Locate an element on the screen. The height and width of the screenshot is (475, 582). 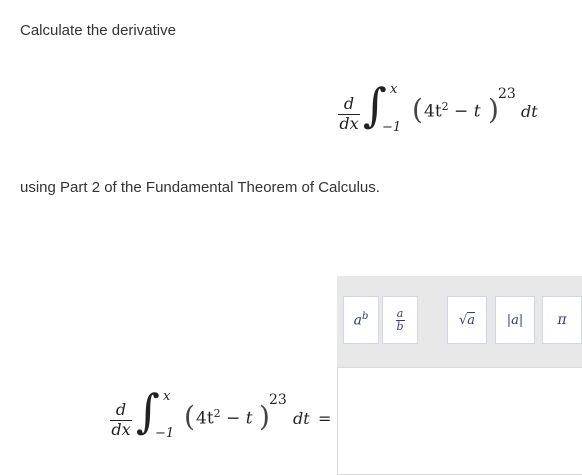
integrand-rest-answer: − t is located at coordinates (236, 418).